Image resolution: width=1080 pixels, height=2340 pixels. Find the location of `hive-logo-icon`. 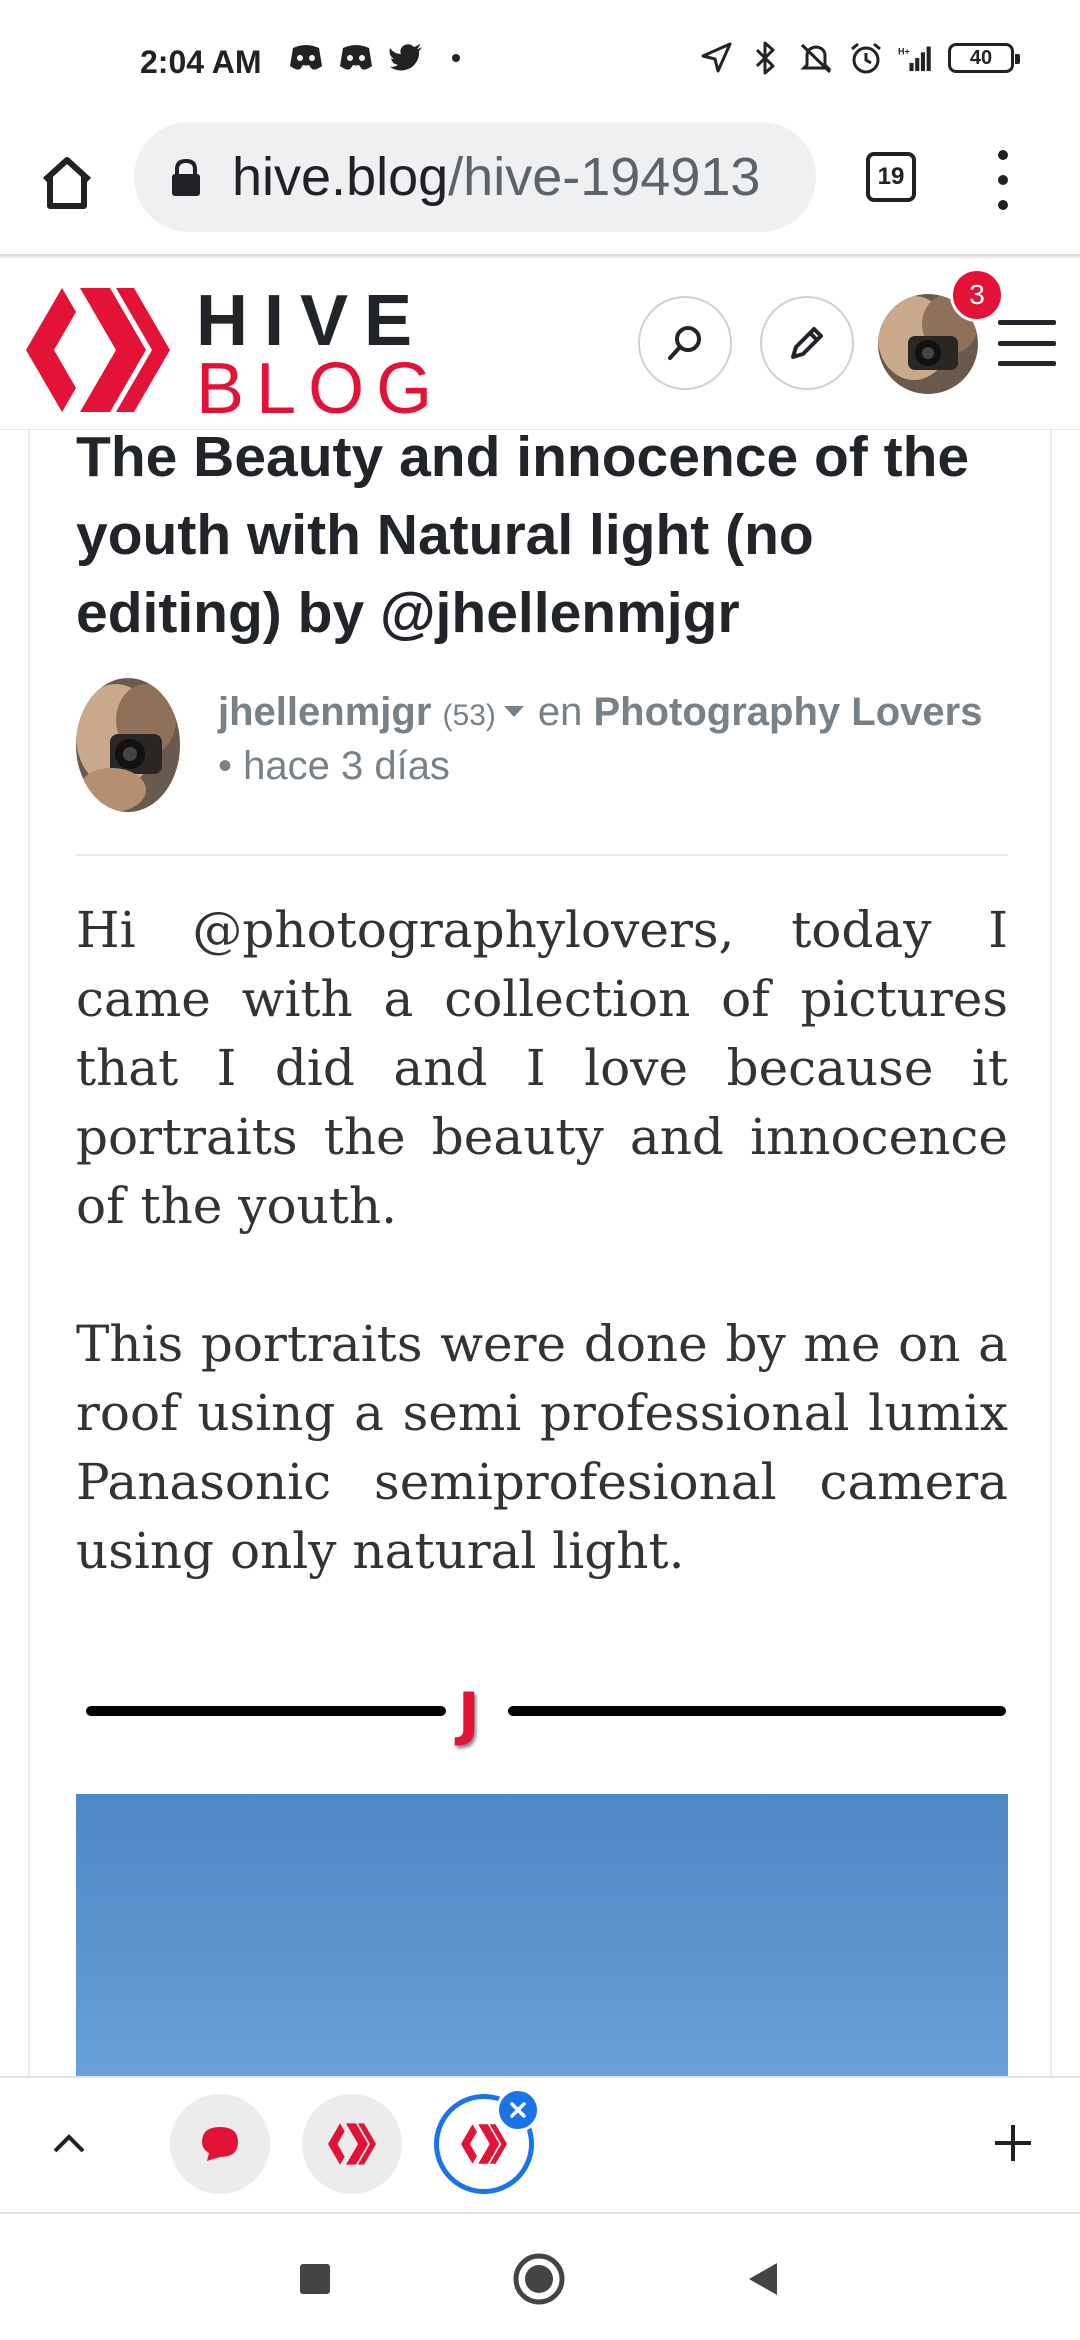

hive-logo-icon is located at coordinates (98, 350).